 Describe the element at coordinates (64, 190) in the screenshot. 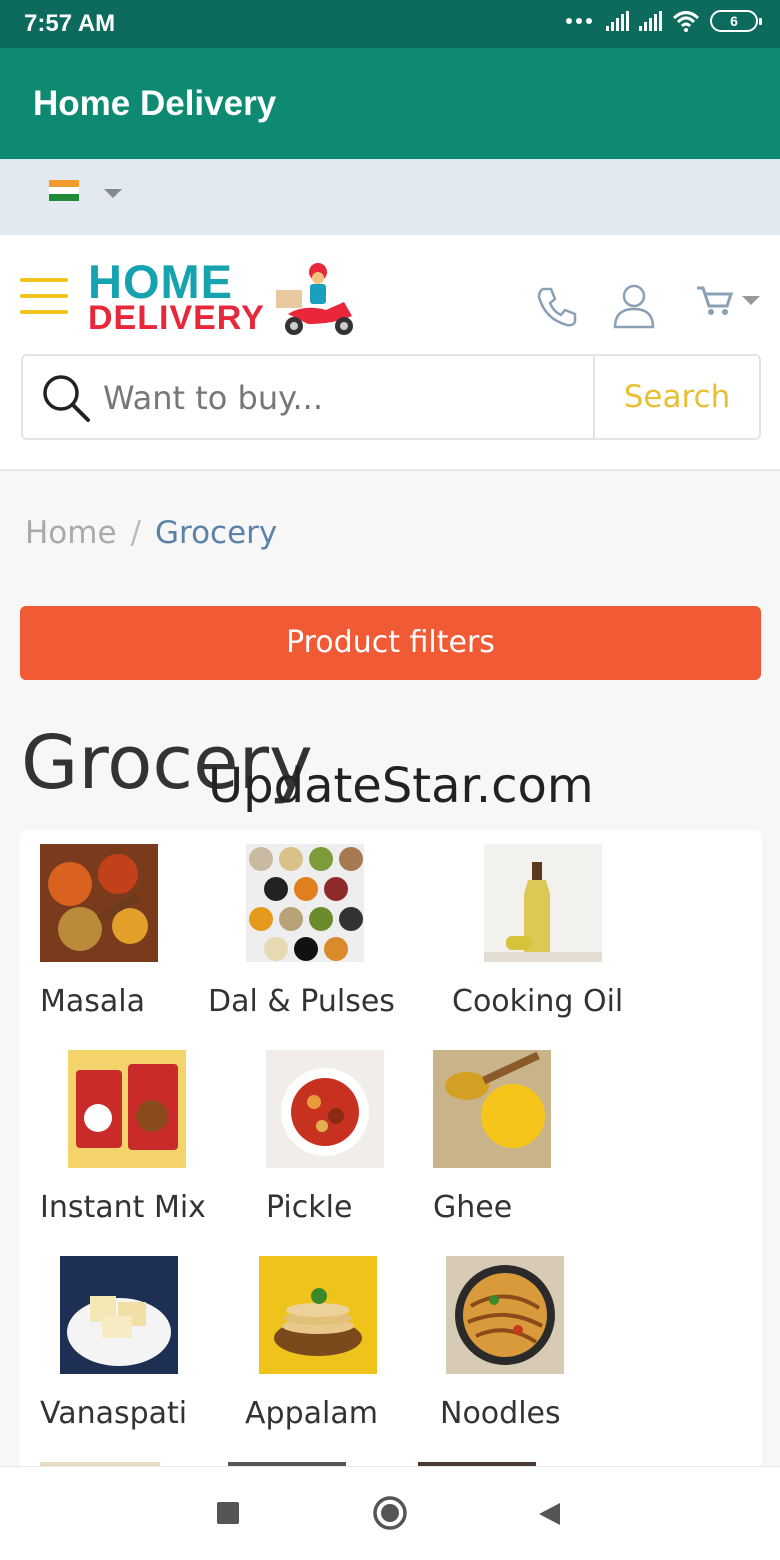

I see `india-flag-icon` at that location.